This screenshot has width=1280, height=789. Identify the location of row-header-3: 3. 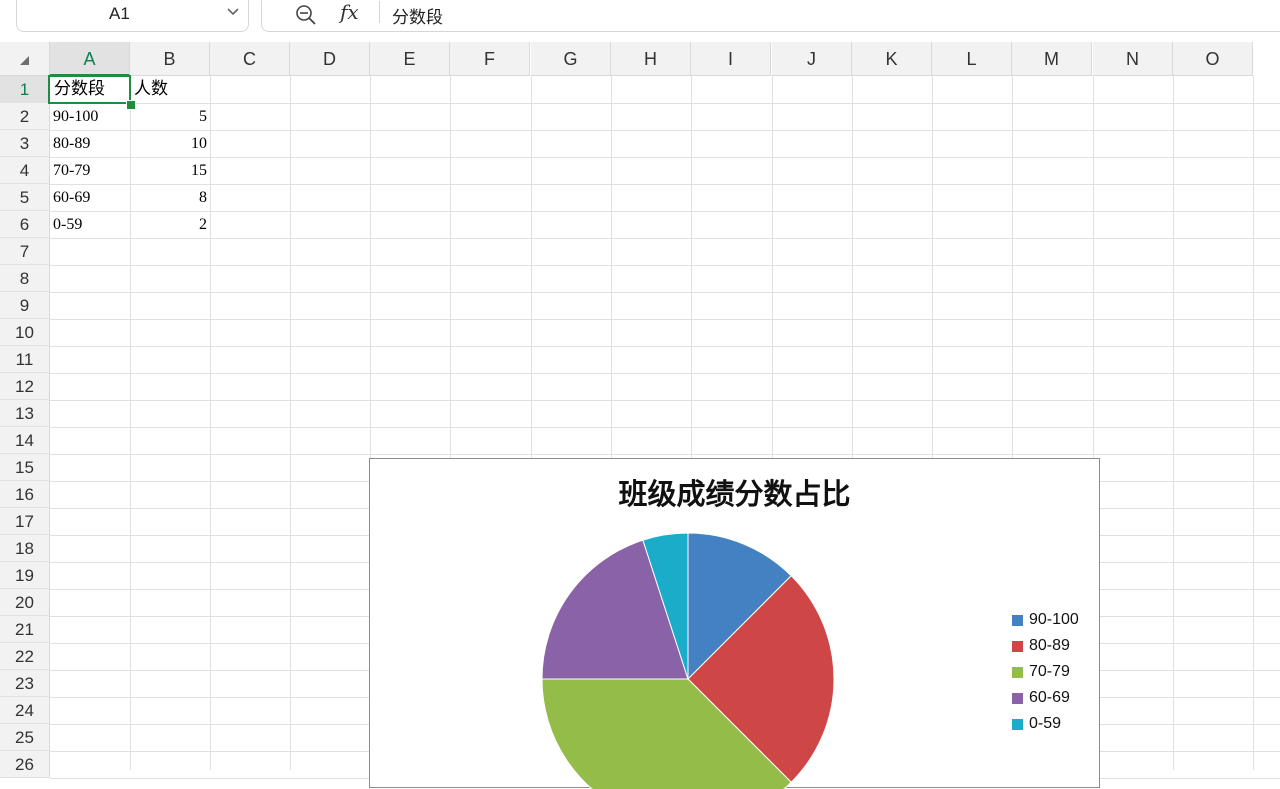
(25, 143).